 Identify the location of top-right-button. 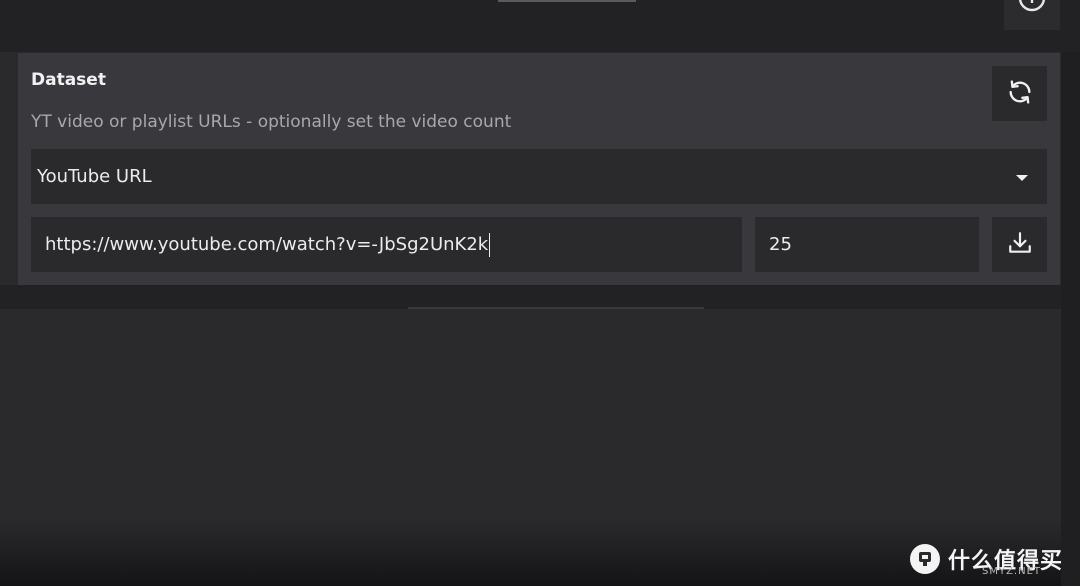
(1032, 15).